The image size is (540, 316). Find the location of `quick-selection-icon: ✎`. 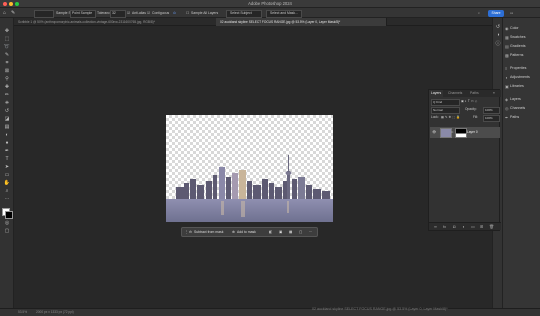

quick-selection-icon: ✎ is located at coordinates (7, 55).